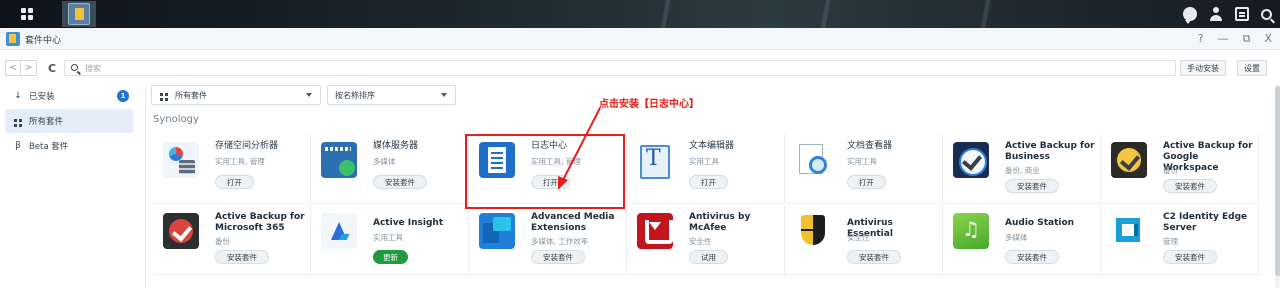 This screenshot has height=288, width=1280. What do you see at coordinates (971, 160) in the screenshot?
I see `active-backup-business-icon` at bounding box center [971, 160].